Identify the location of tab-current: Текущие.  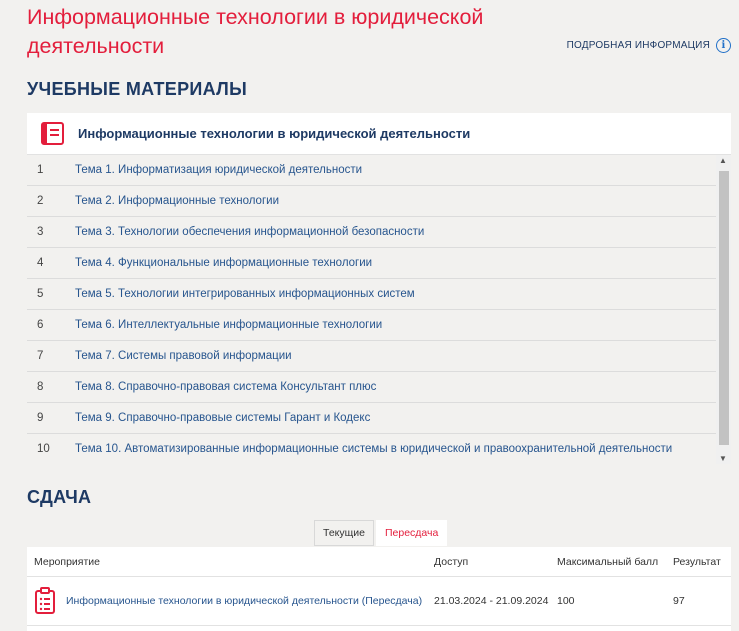
(344, 533).